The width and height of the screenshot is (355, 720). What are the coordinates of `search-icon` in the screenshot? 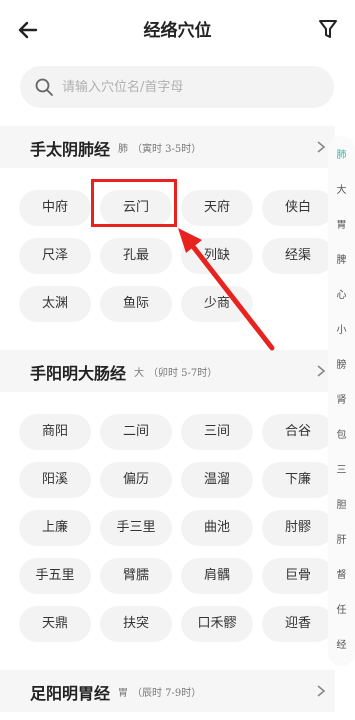 It's located at (44, 87).